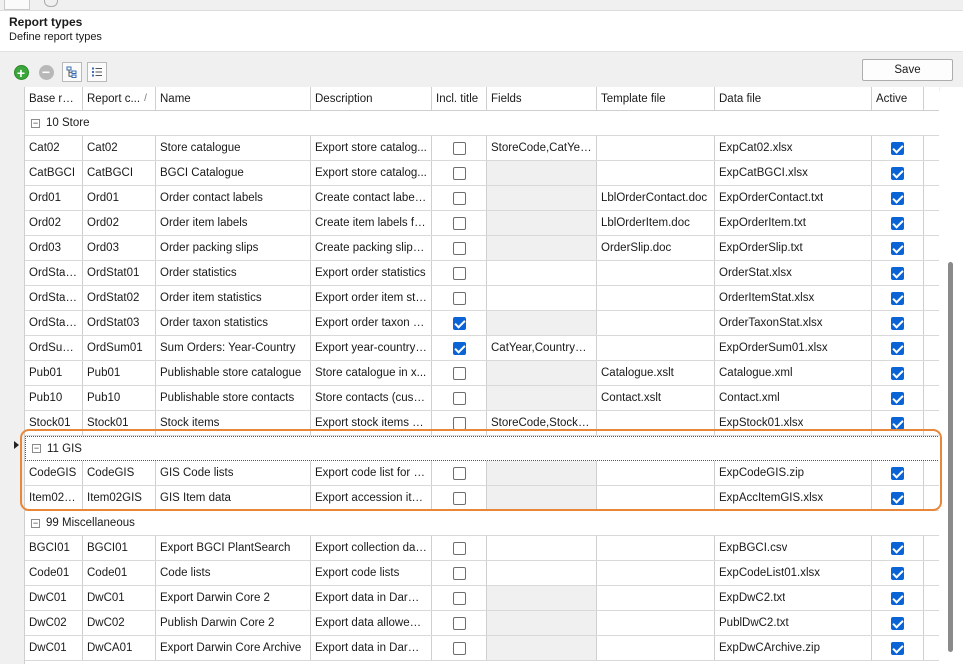  I want to click on cell-template-file: Contact.xslt, so click(656, 398).